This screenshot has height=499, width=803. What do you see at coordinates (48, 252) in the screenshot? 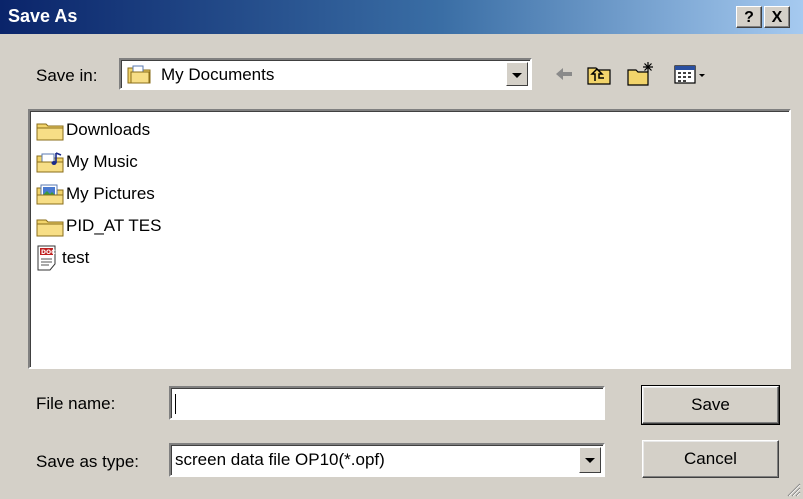
I see `svg-text: DOC` at bounding box center [48, 252].